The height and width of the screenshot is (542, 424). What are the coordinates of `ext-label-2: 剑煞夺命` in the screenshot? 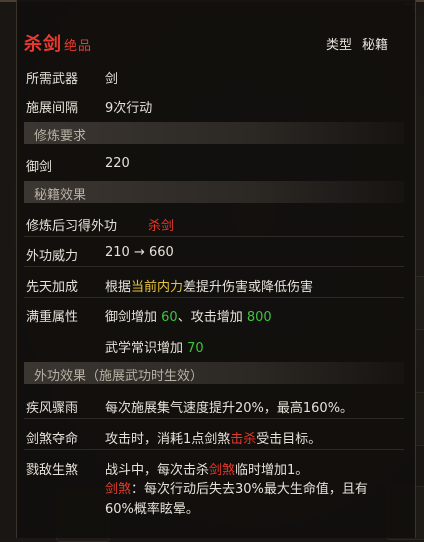 It's located at (52, 439).